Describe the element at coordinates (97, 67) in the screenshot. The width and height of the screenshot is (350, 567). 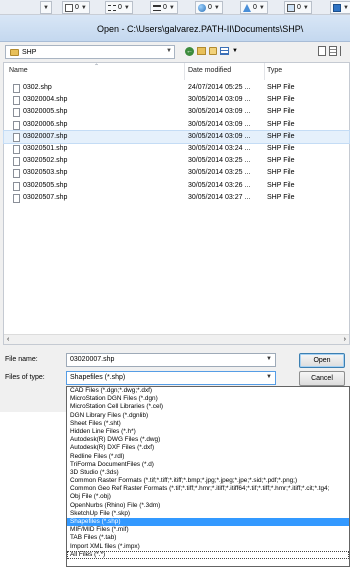
I see `sort-indicator-icon: ⌃` at that location.